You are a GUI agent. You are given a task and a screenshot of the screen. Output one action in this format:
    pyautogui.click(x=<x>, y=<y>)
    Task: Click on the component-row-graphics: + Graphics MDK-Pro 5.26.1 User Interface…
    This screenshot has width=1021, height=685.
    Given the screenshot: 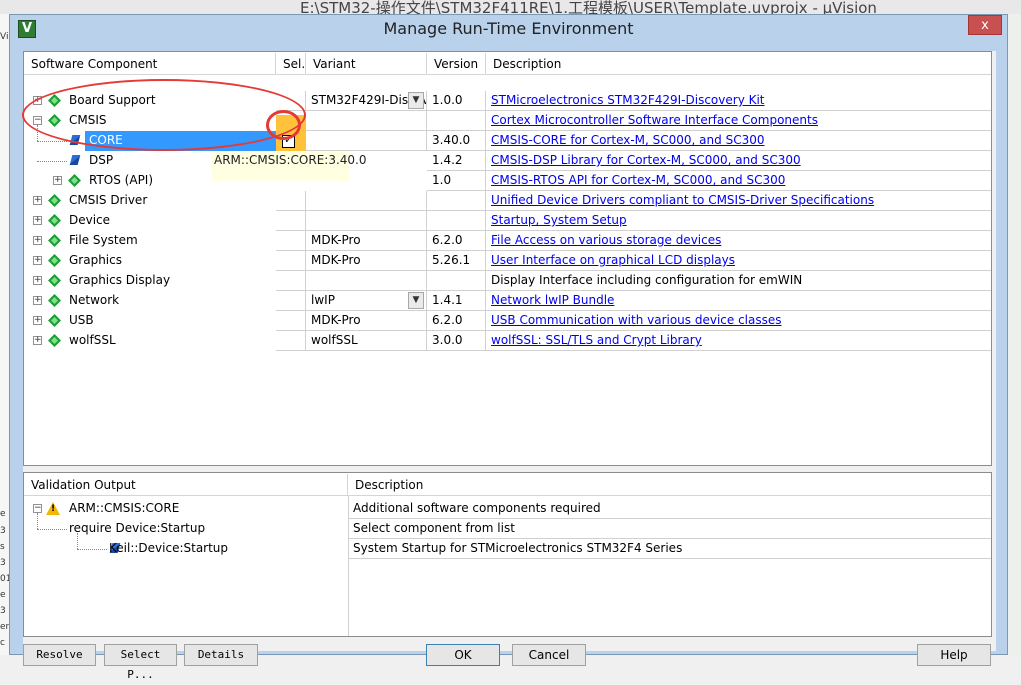 What is the action you would take?
    pyautogui.click(x=507, y=261)
    